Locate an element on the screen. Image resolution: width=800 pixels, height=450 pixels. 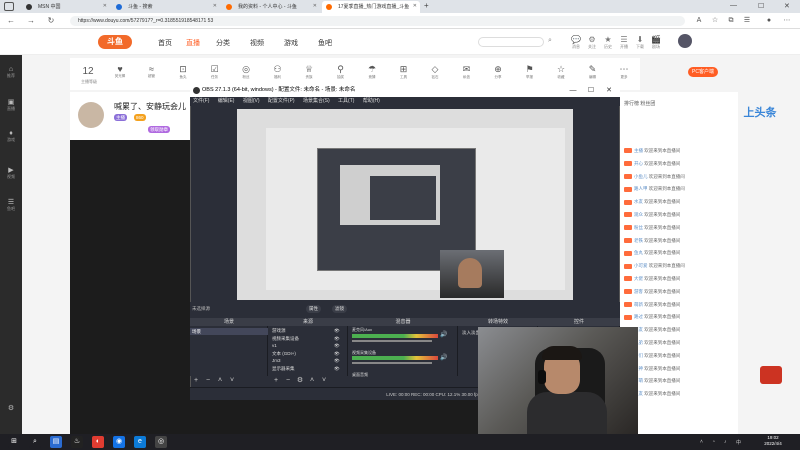
toolbar-icon-5: ⚇ 福利 is located at coordinates (278, 72).